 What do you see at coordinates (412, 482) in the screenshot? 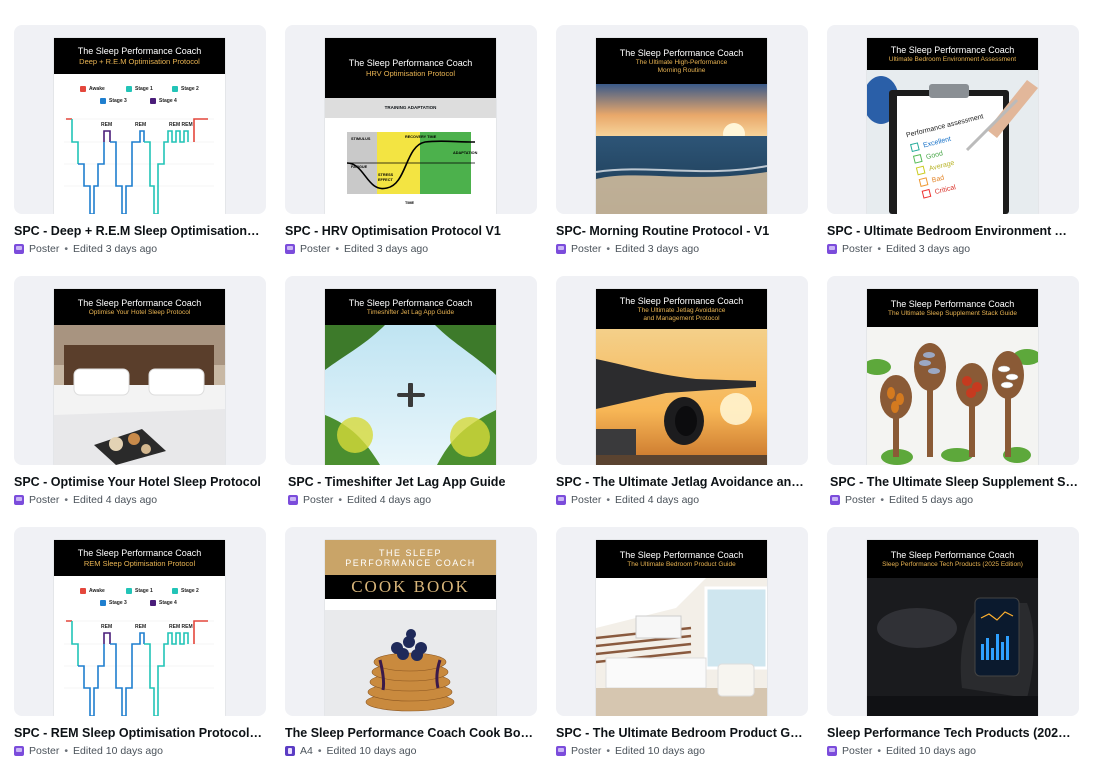
I see `design-title: SPC - Timeshifter Jet Lag App Guide` at bounding box center [412, 482].